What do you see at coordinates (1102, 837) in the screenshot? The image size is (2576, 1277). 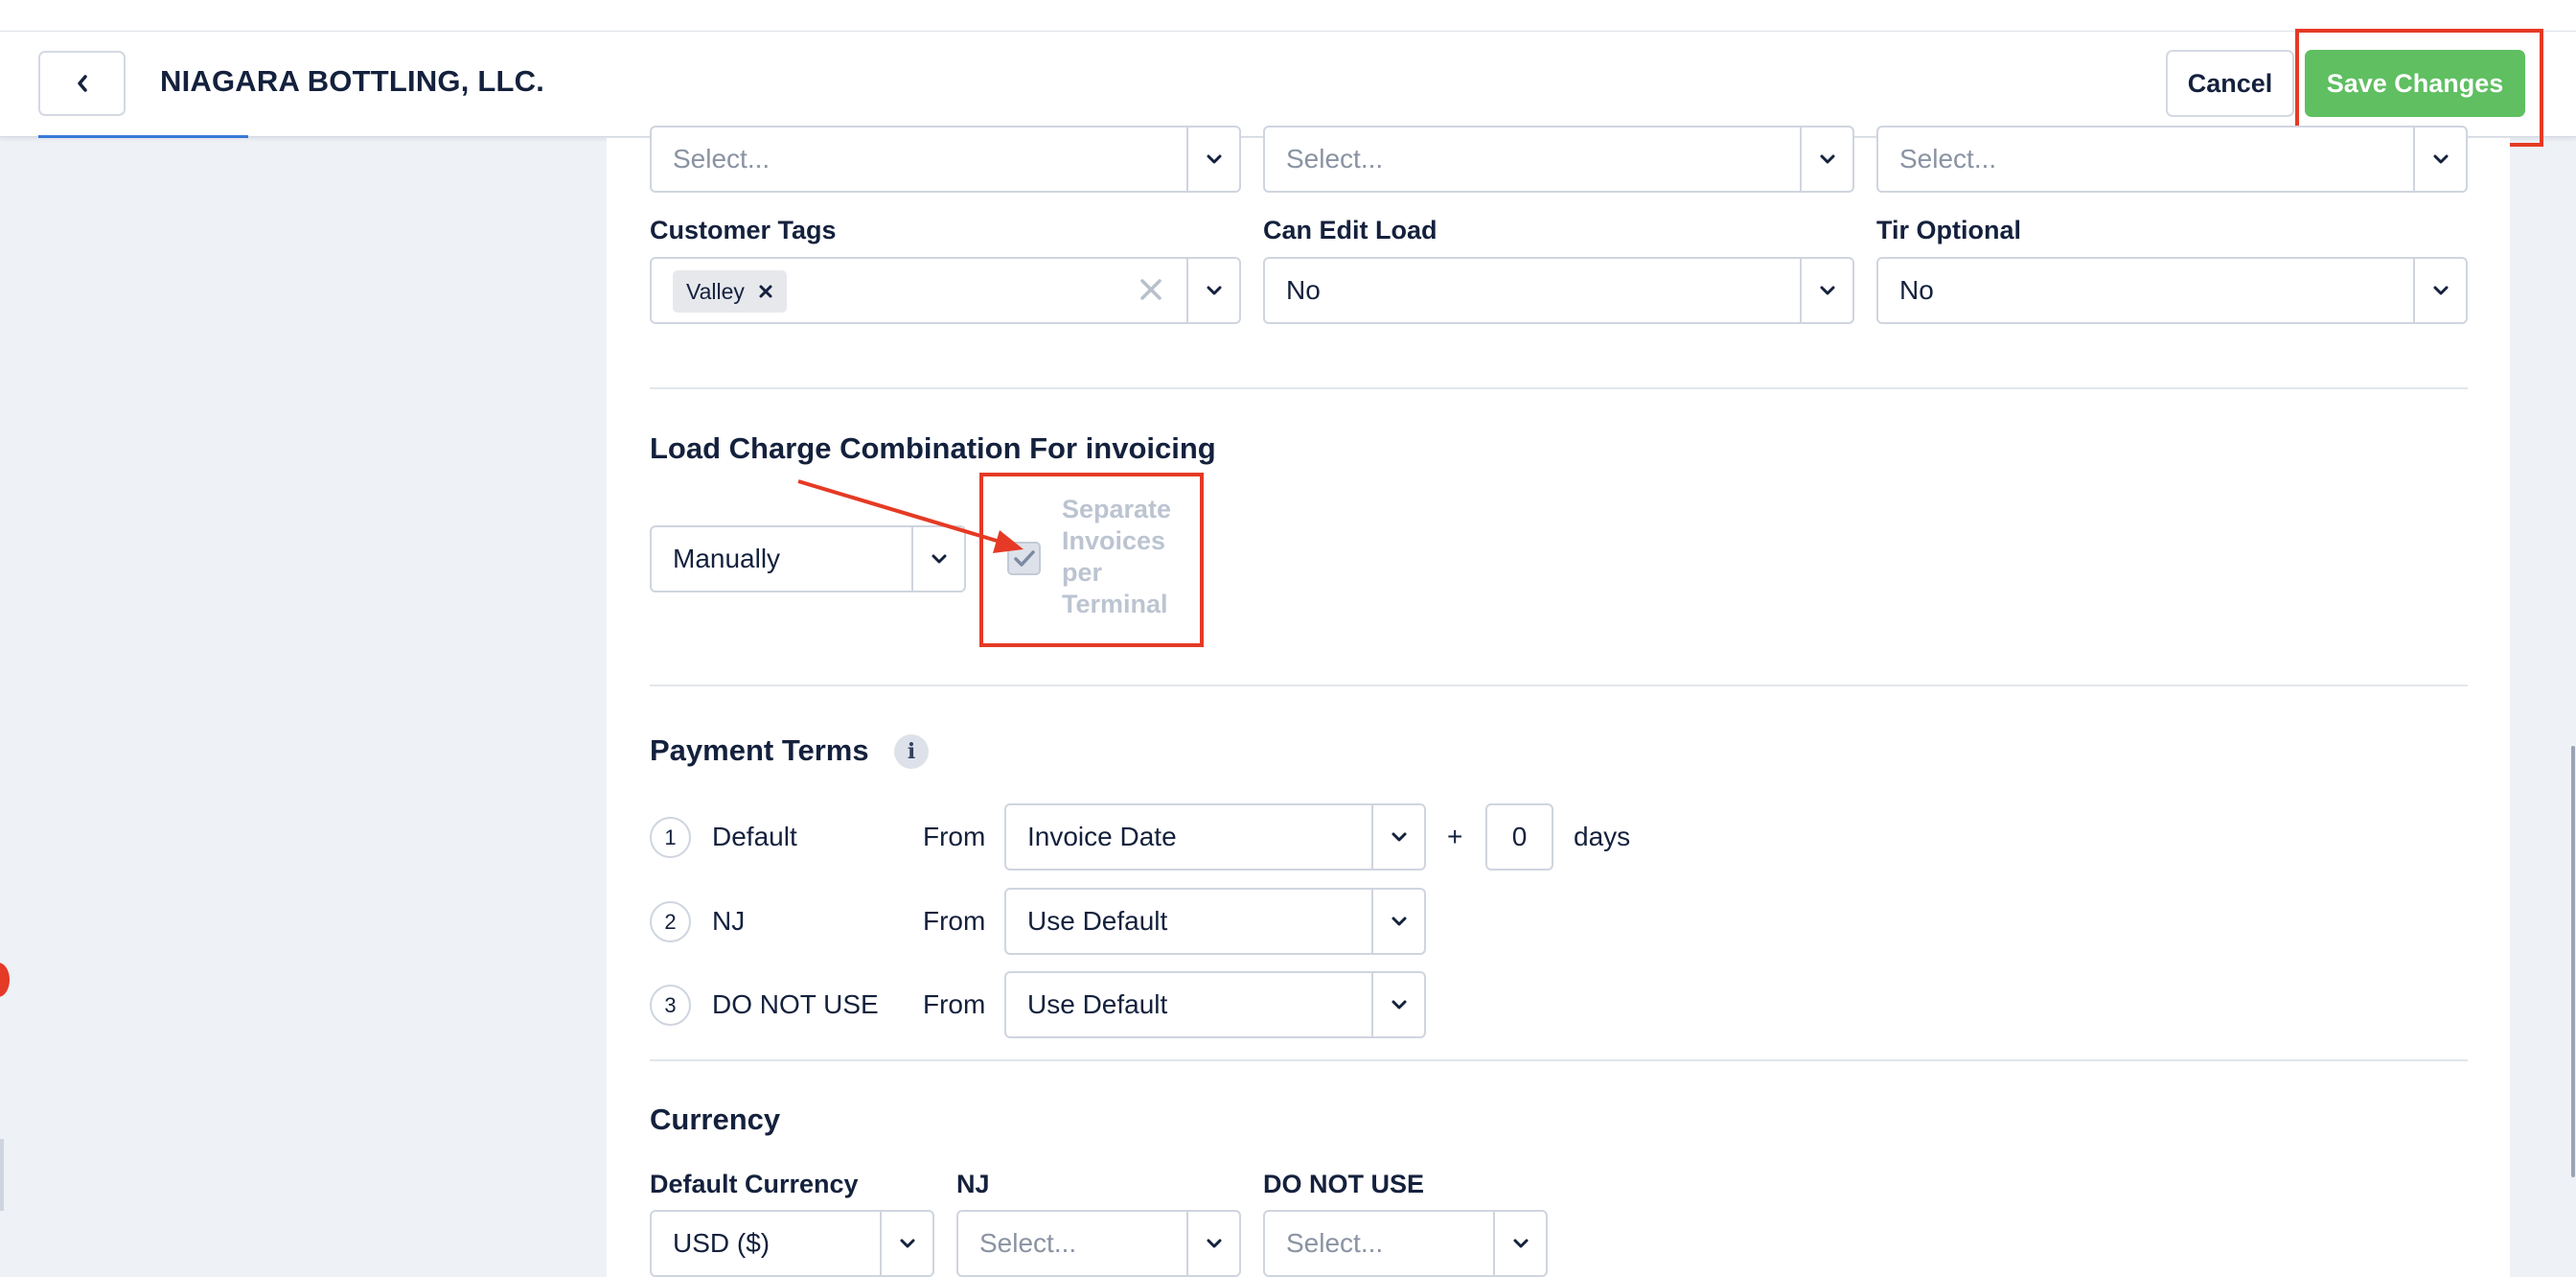 I see `select-value: Invoice Date` at bounding box center [1102, 837].